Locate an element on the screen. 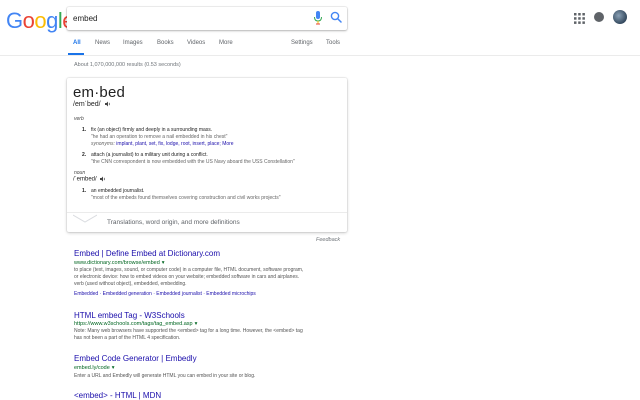 This screenshot has height=400, width=640. tab-images: Images is located at coordinates (133, 43).